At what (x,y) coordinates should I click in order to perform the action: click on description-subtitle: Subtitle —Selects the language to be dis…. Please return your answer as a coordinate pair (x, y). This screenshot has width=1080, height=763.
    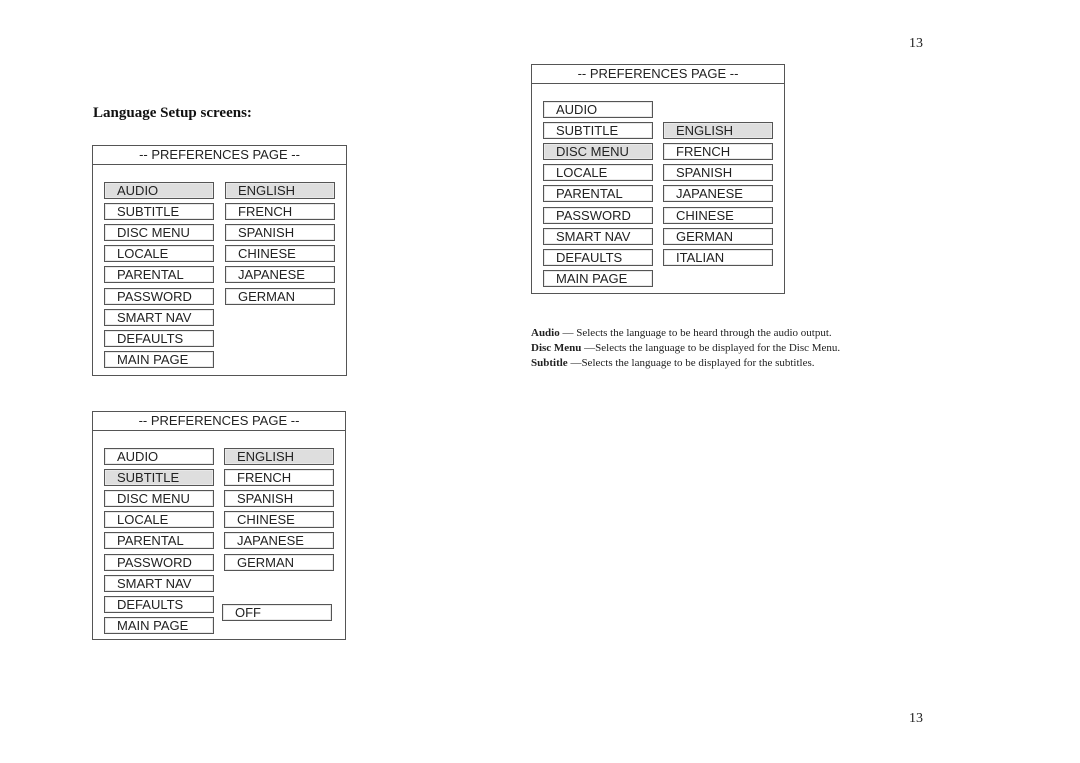
    Looking at the image, I should click on (673, 363).